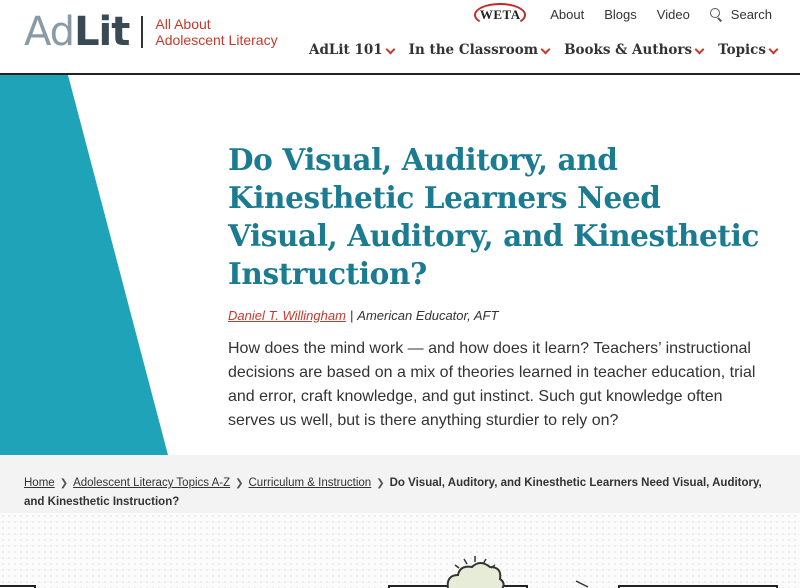  What do you see at coordinates (428, 315) in the screenshot?
I see `article-source: American Educator, AFT` at bounding box center [428, 315].